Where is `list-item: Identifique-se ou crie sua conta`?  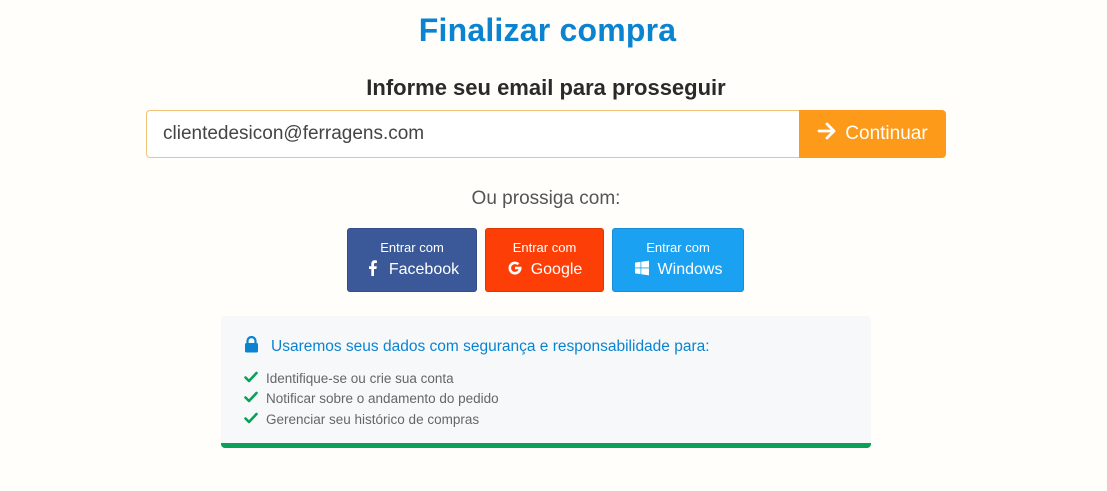 list-item: Identifique-se ou crie sua conta is located at coordinates (371, 378).